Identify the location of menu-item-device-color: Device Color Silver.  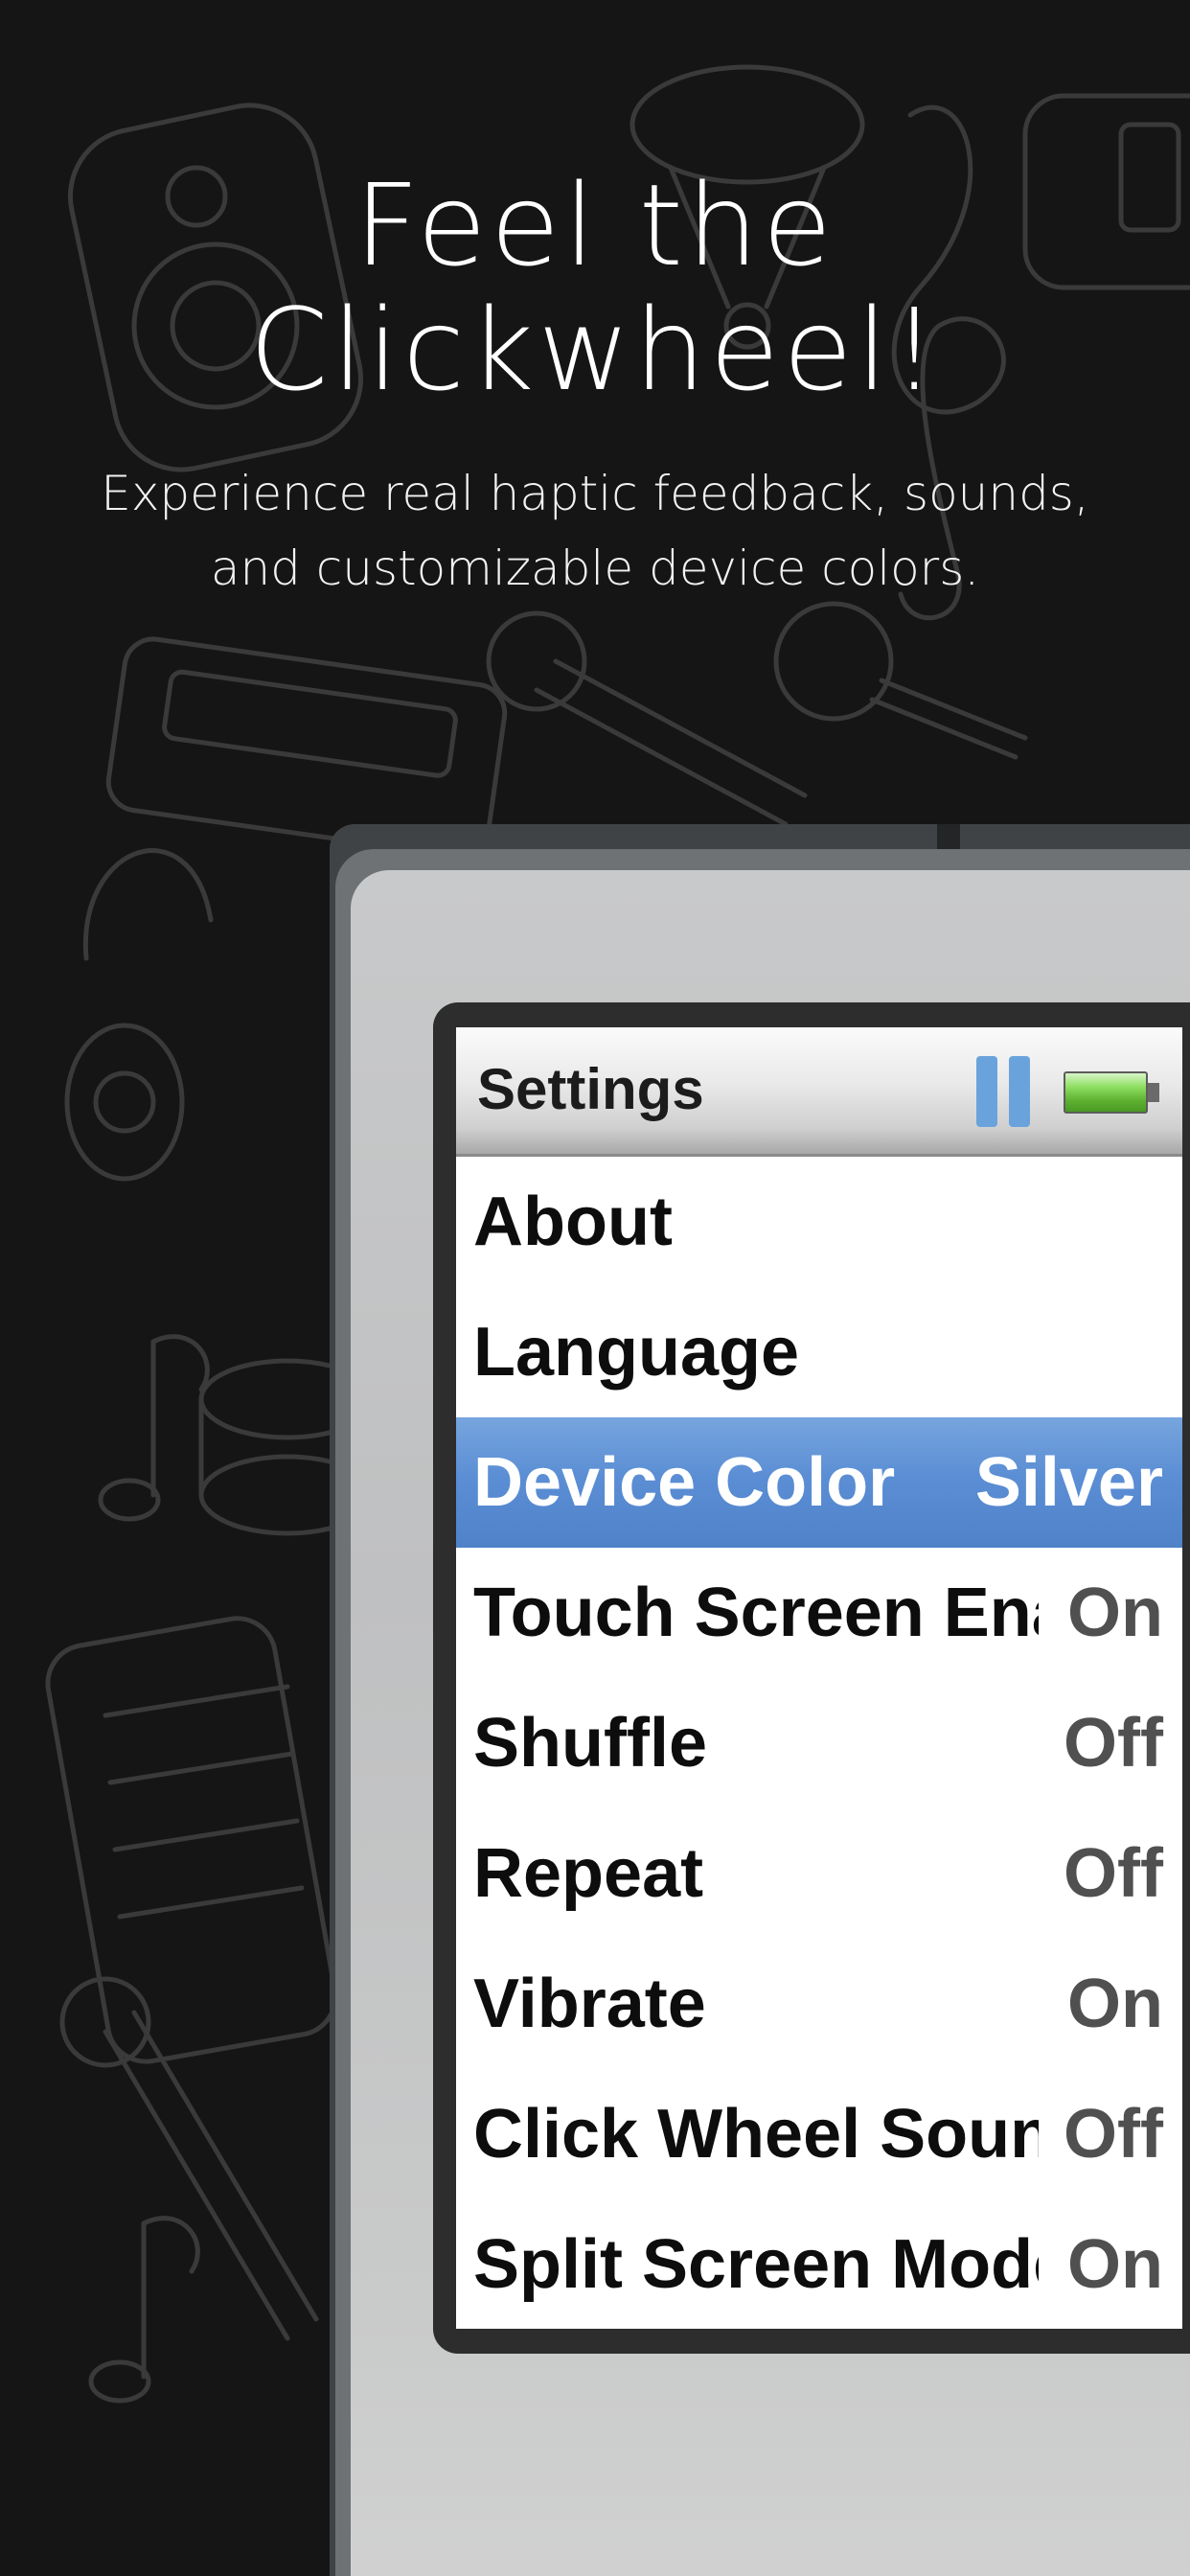
(819, 1483).